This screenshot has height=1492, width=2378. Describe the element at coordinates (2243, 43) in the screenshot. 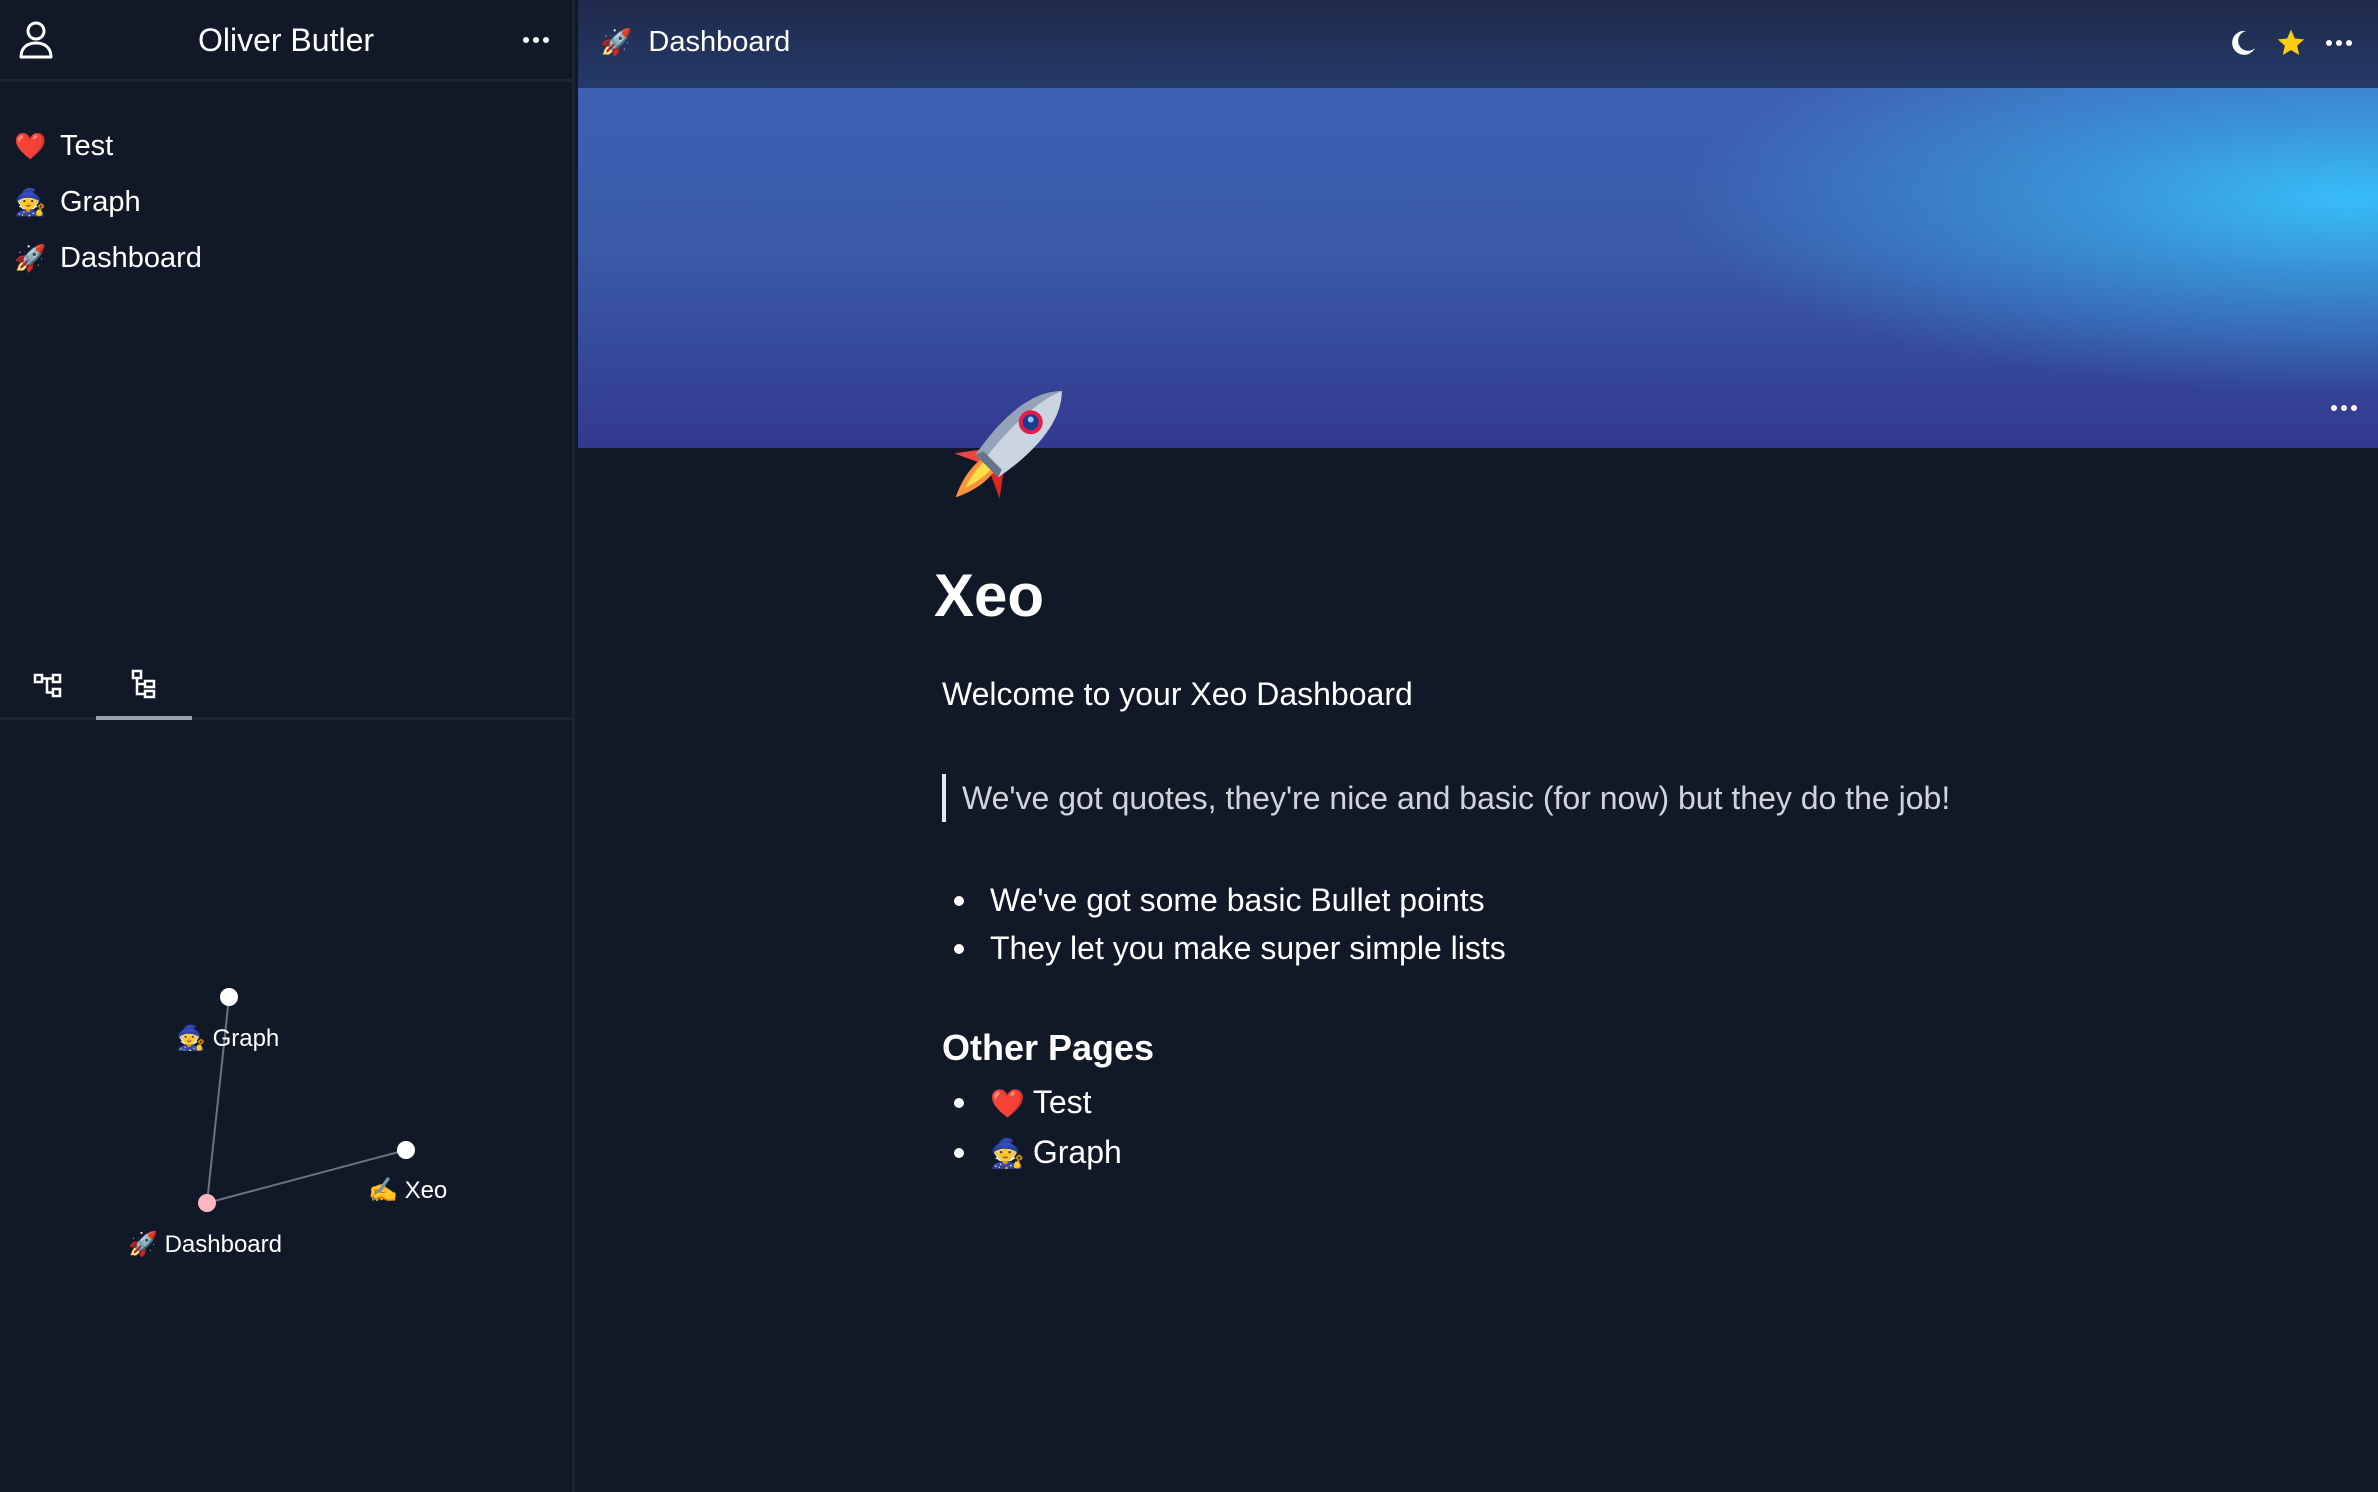

I see `moon-icon` at that location.